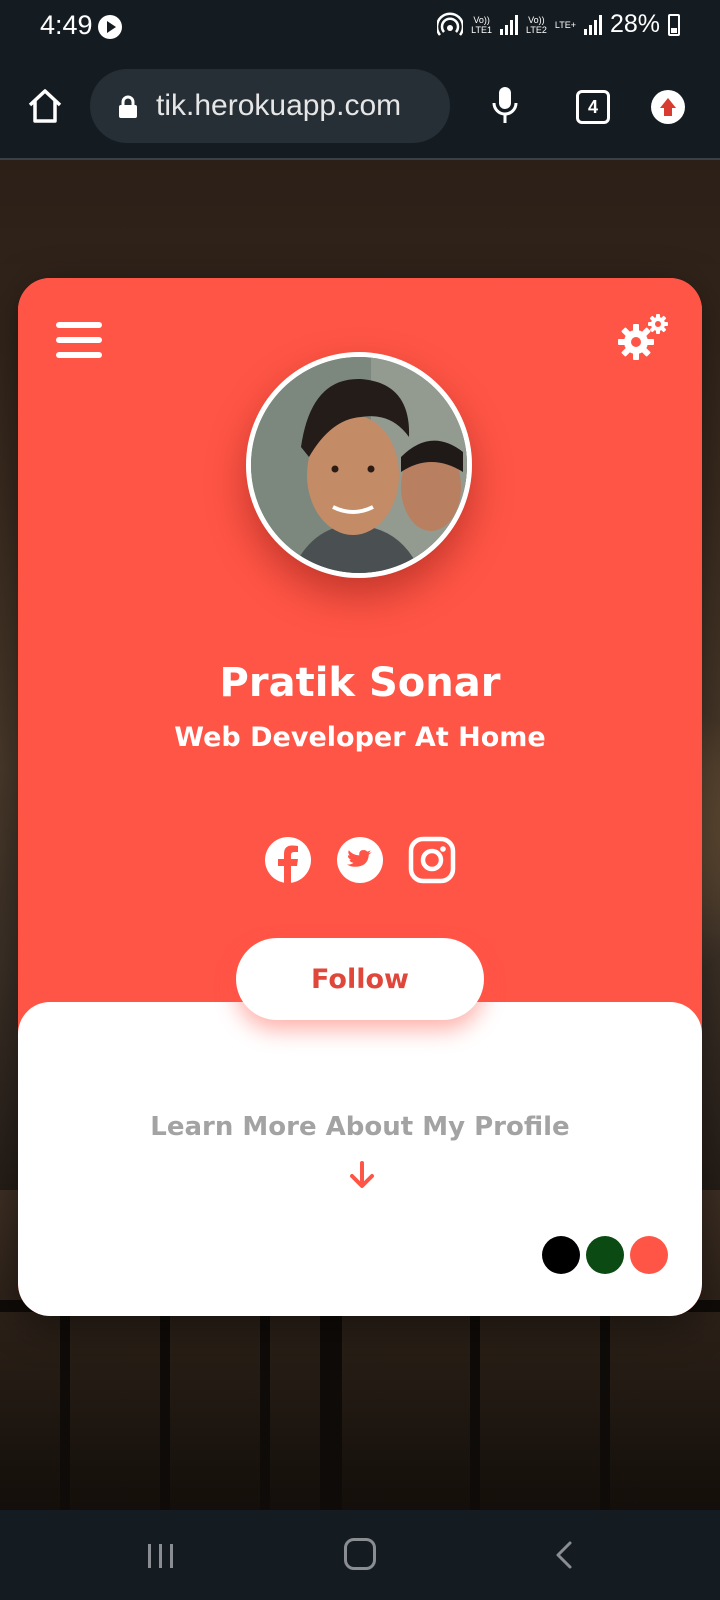 This screenshot has height=1600, width=720. Describe the element at coordinates (360, 979) in the screenshot. I see `follow-button: Follow` at that location.